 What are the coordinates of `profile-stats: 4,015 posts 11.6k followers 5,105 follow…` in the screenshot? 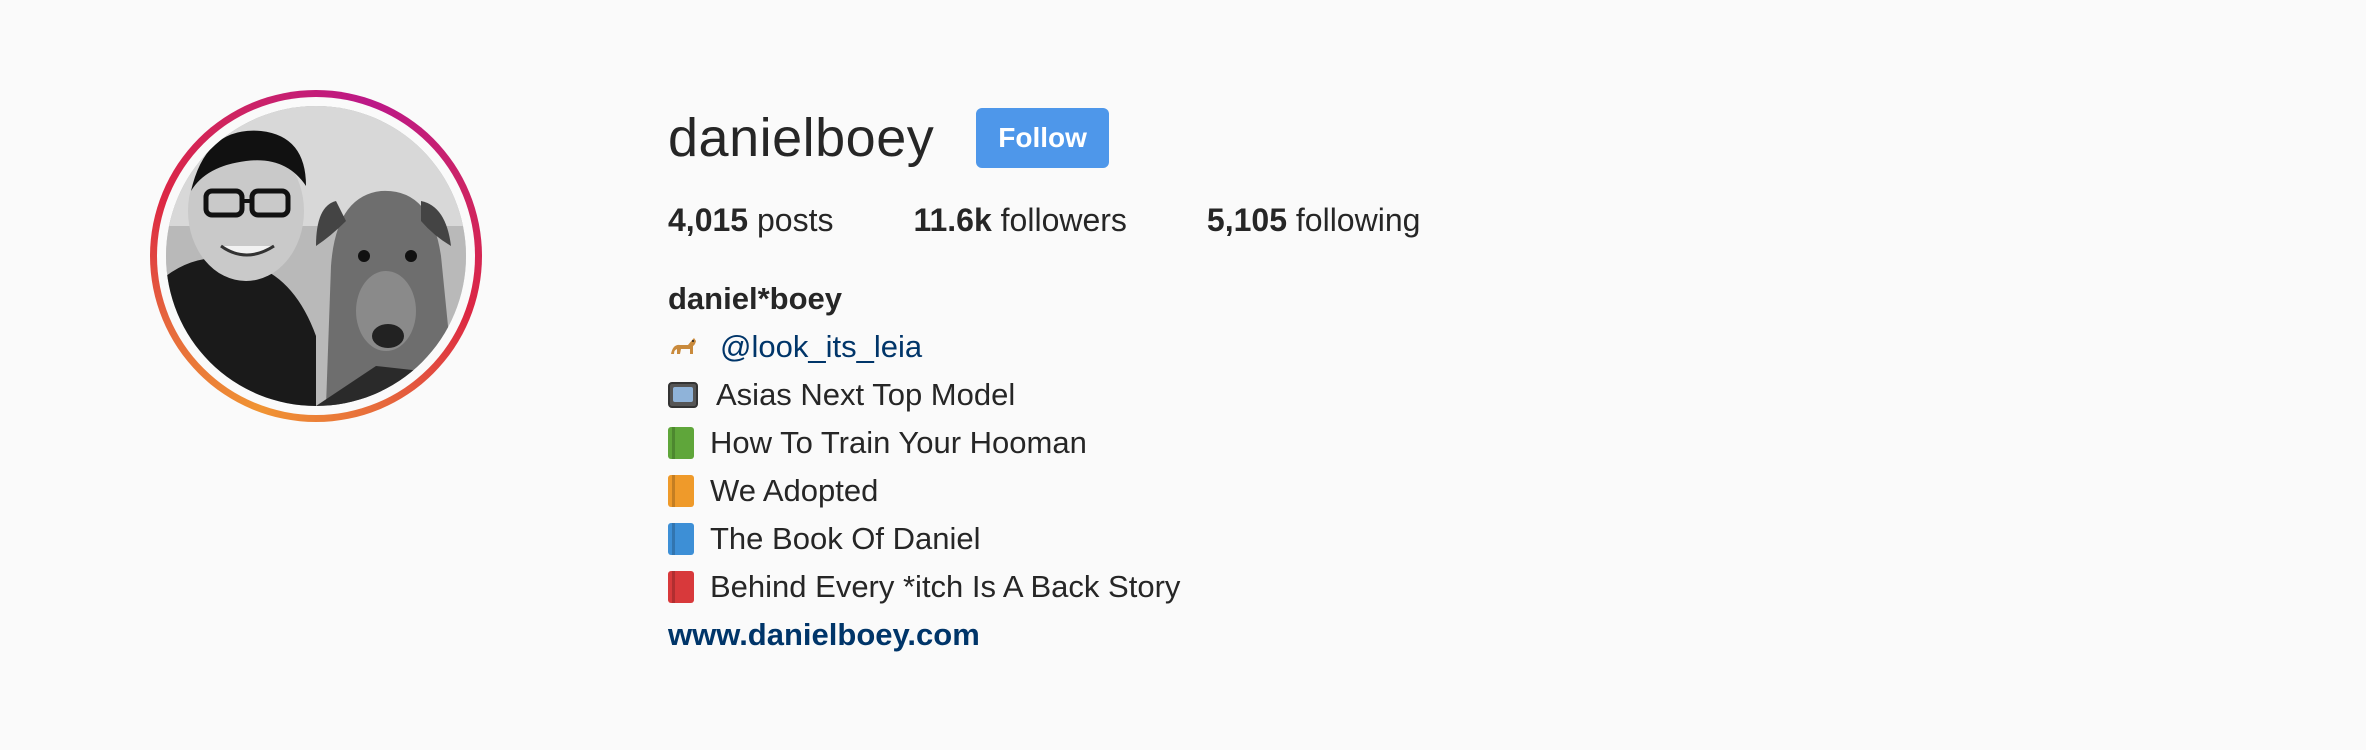 It's located at (1084, 220).